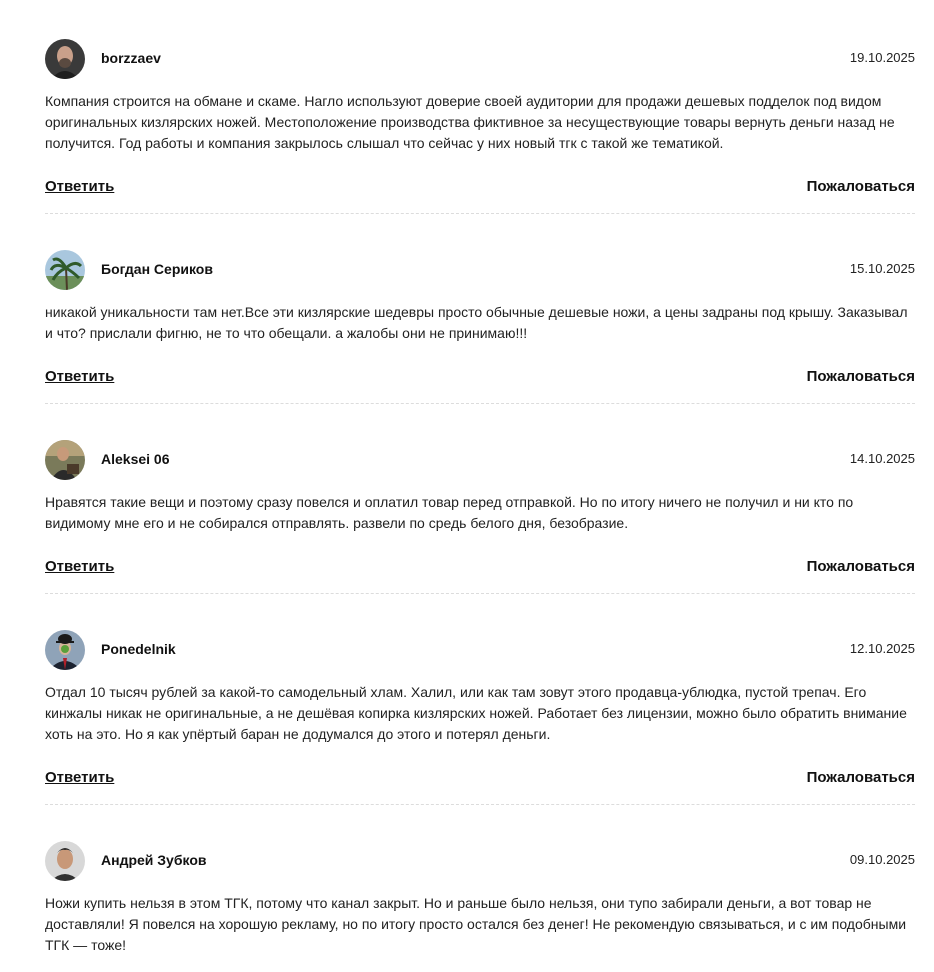  What do you see at coordinates (138, 649) in the screenshot?
I see `comment-author: Ponedelnik` at bounding box center [138, 649].